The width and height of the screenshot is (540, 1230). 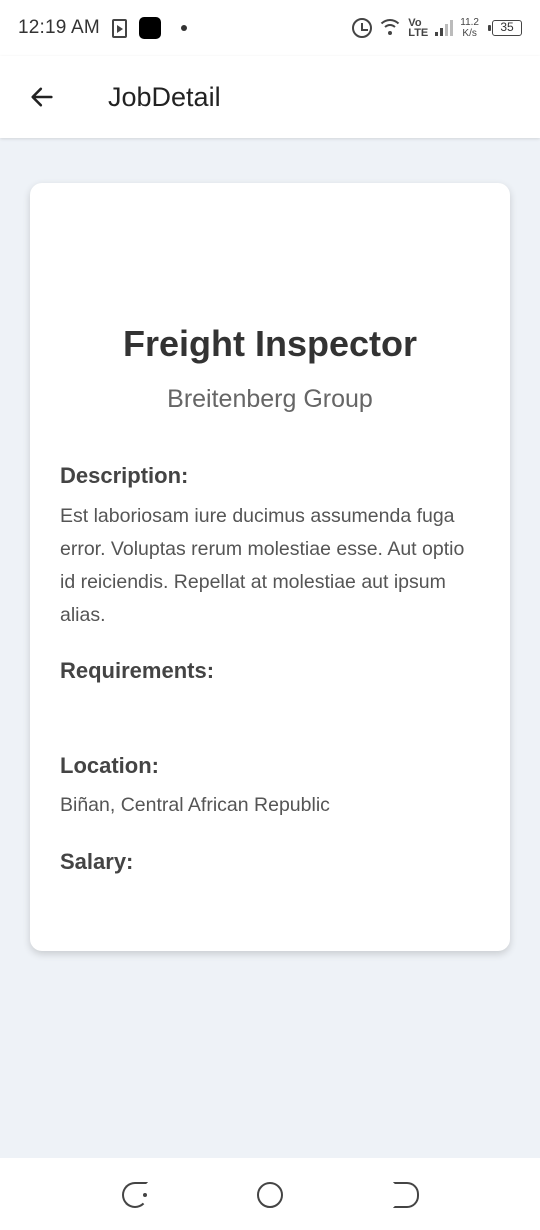 I want to click on job-title: Freight Inspector, so click(x=270, y=343).